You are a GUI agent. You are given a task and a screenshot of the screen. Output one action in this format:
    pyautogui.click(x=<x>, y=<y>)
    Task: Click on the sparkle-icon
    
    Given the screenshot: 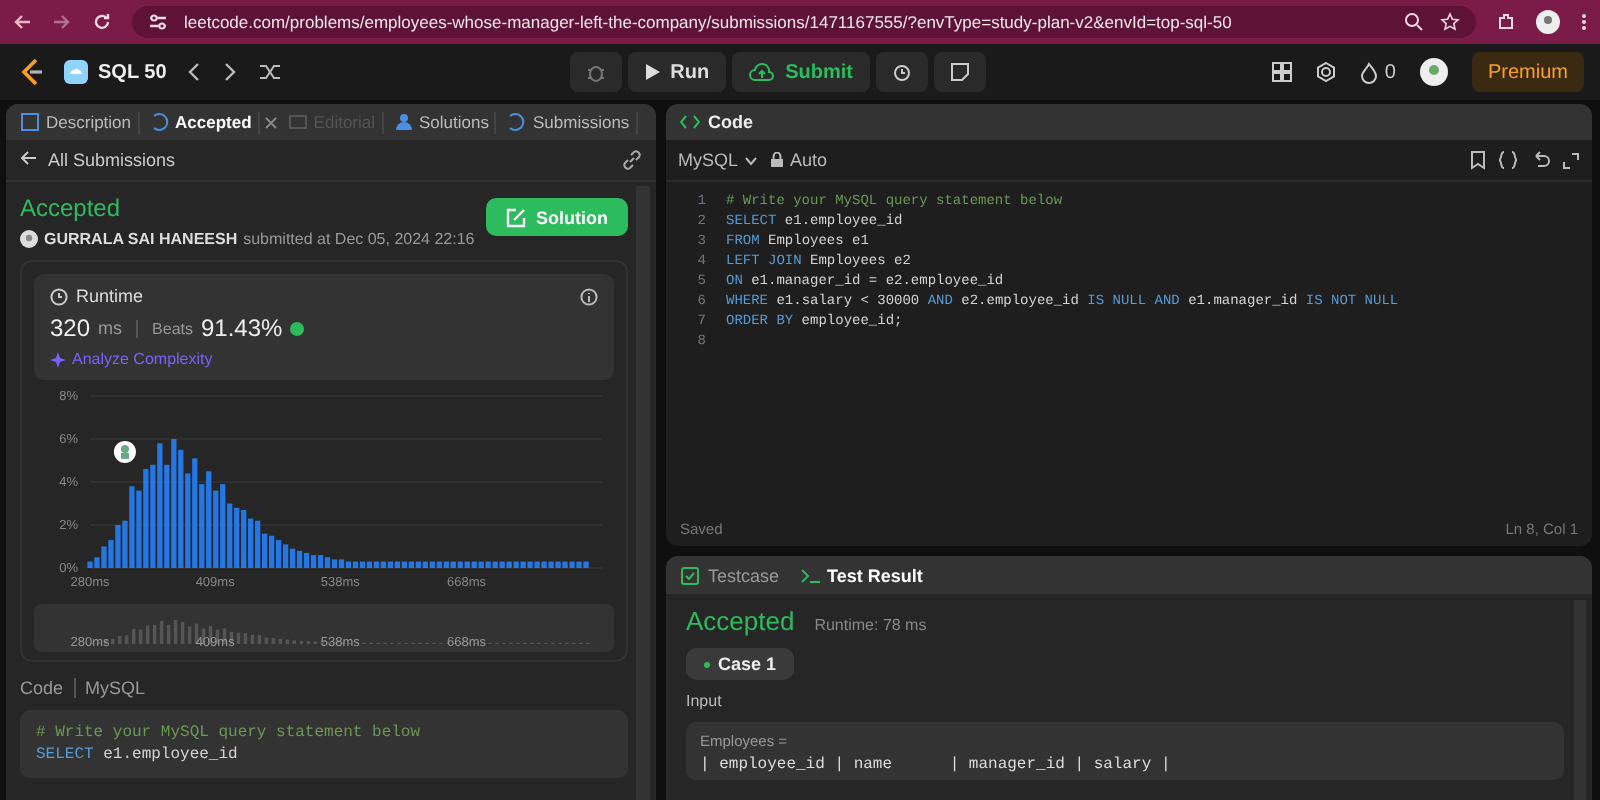 What is the action you would take?
    pyautogui.click(x=58, y=359)
    